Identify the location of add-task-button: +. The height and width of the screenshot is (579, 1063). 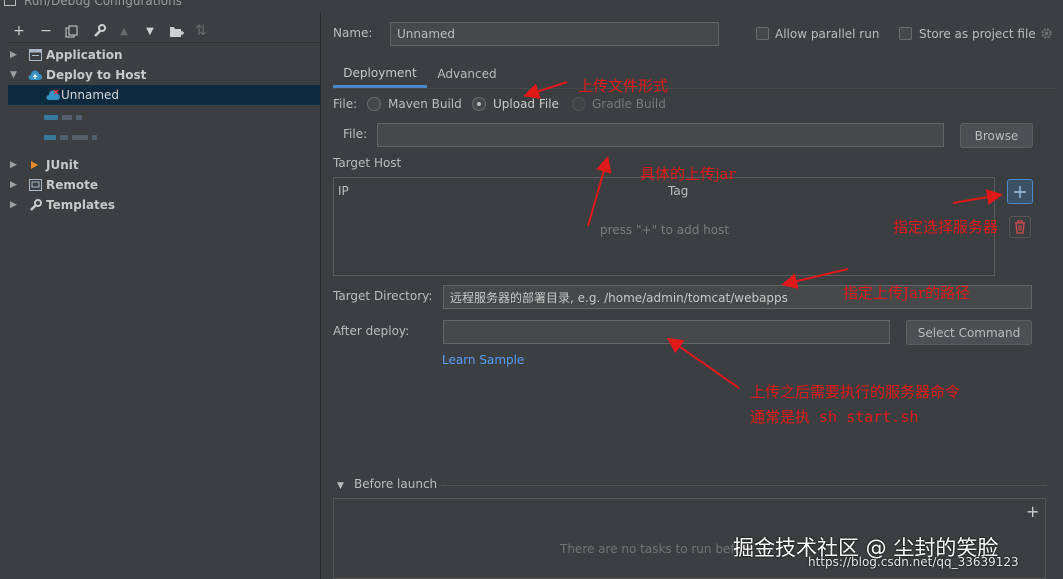
(1032, 511).